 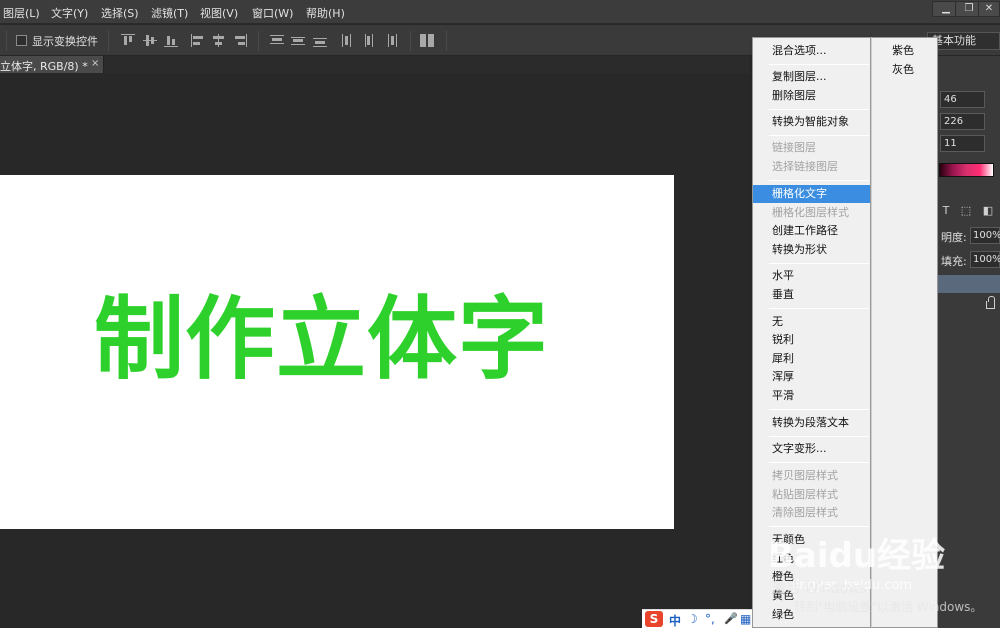 What do you see at coordinates (198, 40) in the screenshot?
I see `align-left-edges-icon` at bounding box center [198, 40].